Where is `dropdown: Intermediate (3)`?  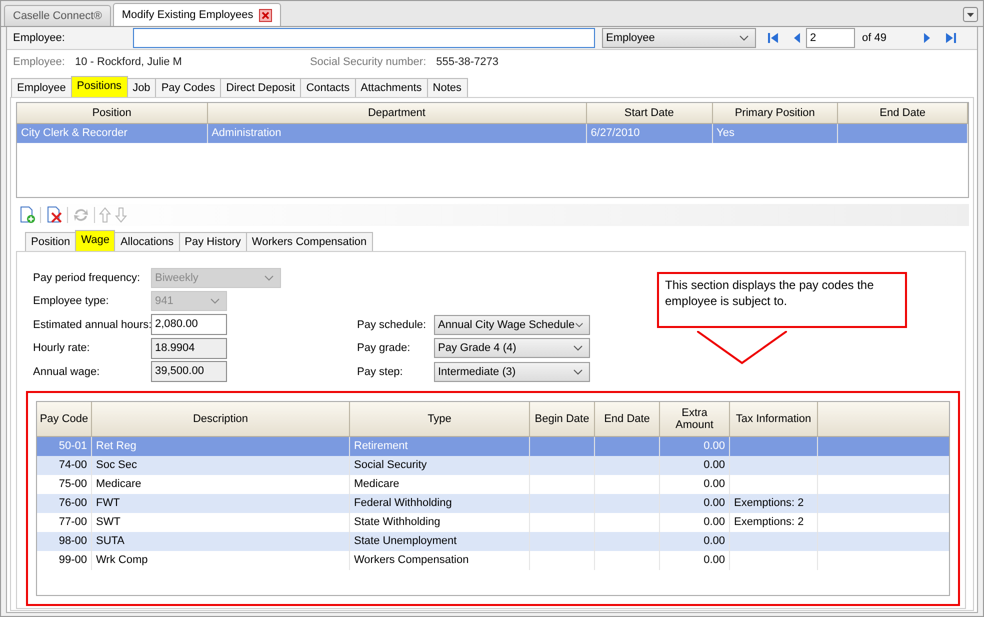 dropdown: Intermediate (3) is located at coordinates (512, 372).